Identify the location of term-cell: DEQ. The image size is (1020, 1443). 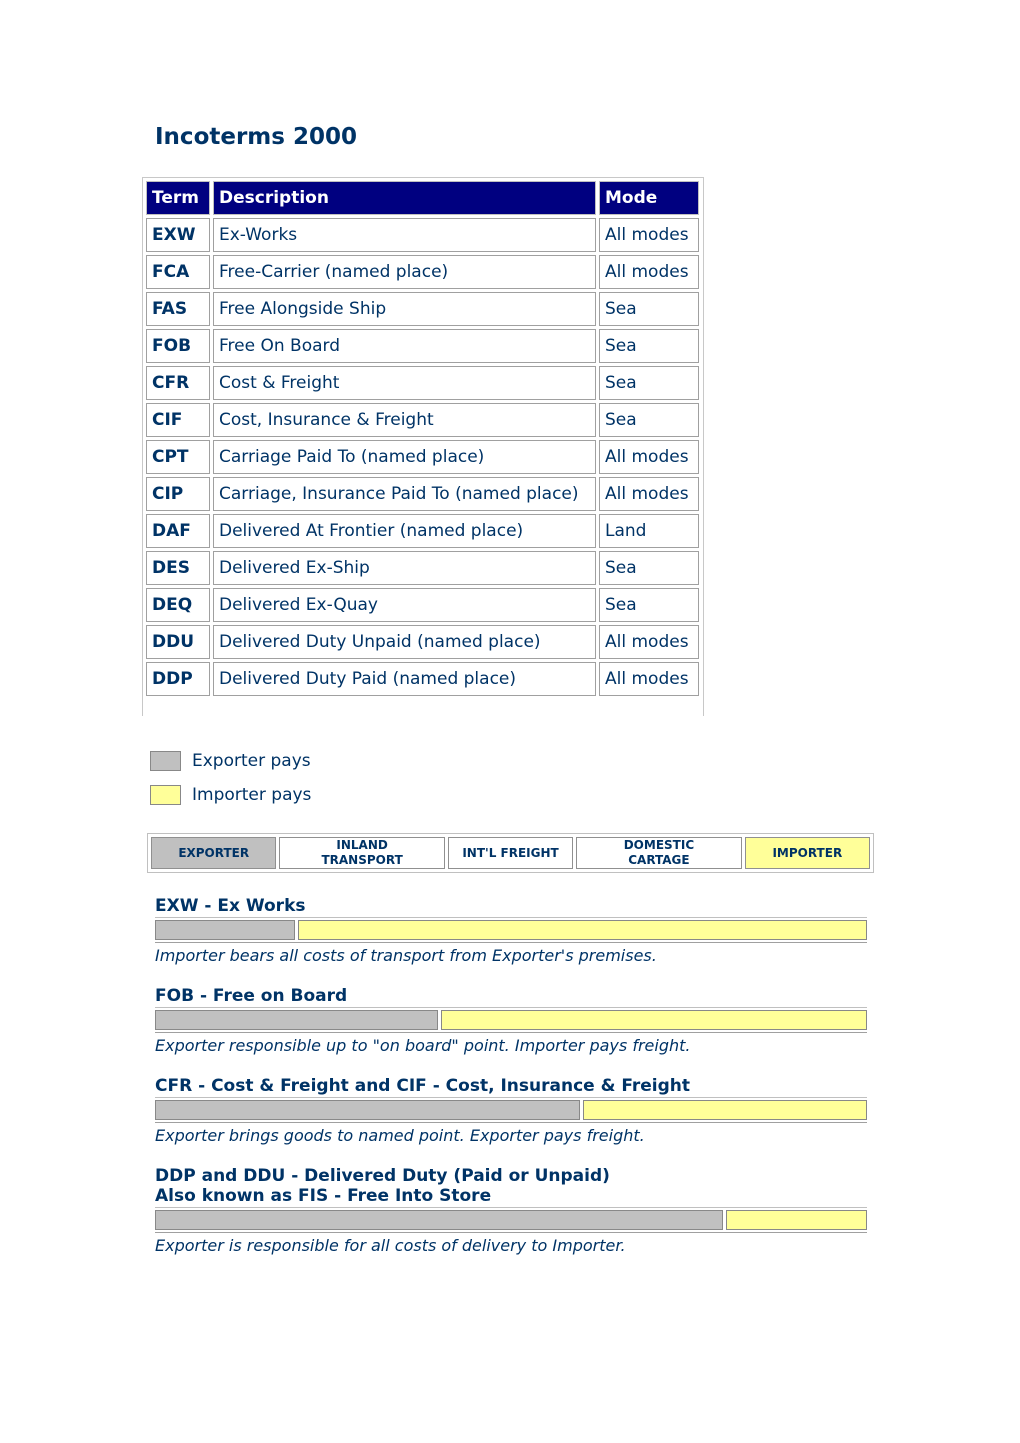
(178, 605).